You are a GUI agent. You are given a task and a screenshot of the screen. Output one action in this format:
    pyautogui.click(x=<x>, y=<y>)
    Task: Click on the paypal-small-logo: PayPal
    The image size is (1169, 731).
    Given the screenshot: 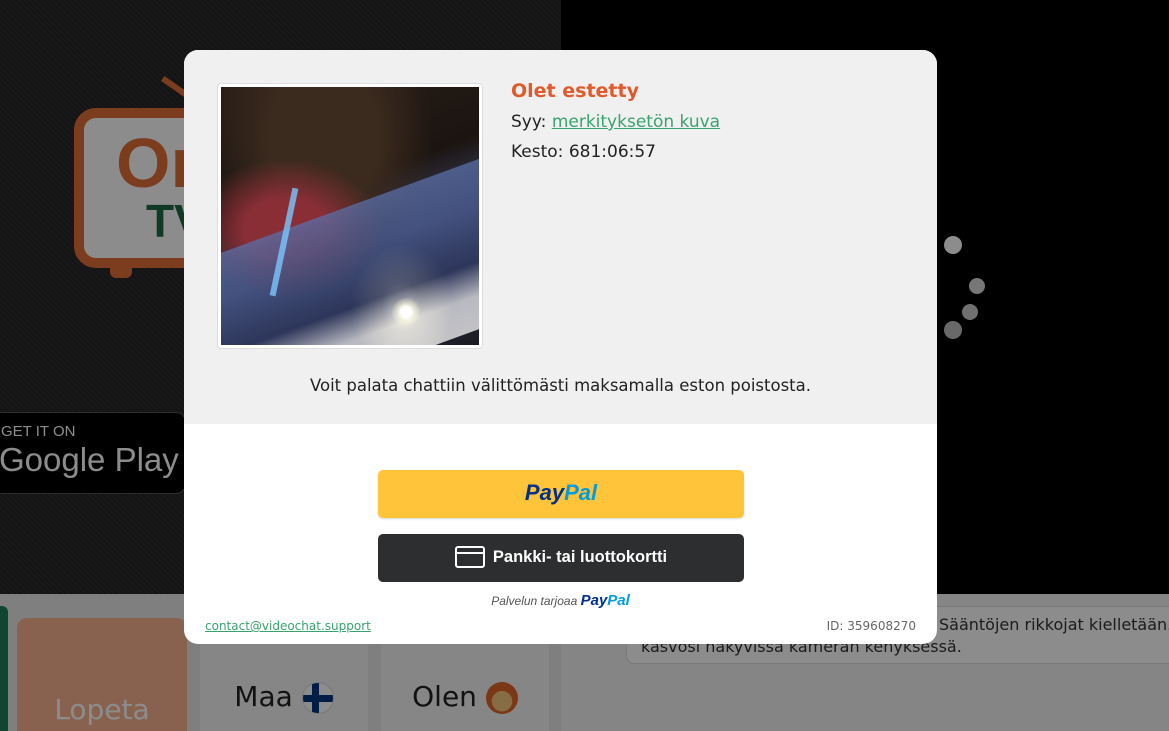 What is the action you would take?
    pyautogui.click(x=605, y=600)
    